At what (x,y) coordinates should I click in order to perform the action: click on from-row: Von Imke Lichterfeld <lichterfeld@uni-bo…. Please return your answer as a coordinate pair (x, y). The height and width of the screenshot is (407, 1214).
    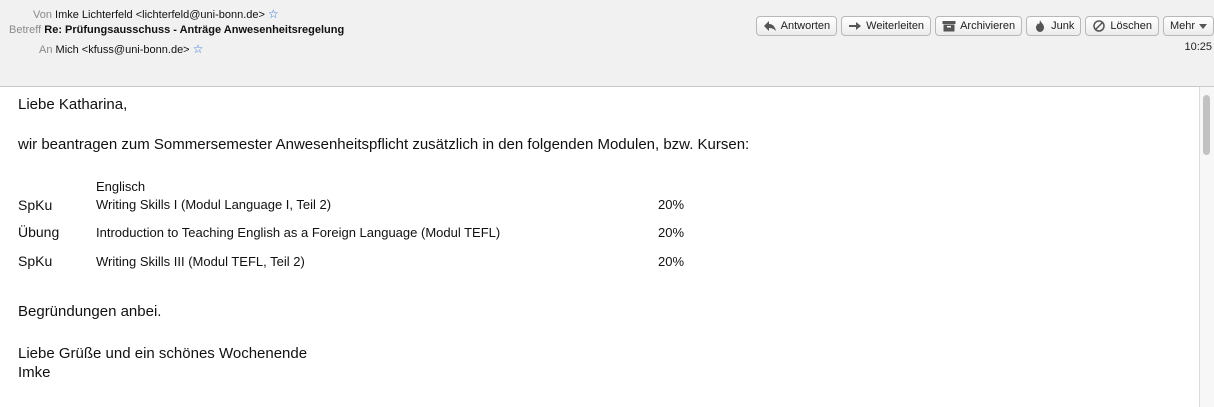
    Looking at the image, I should click on (156, 14).